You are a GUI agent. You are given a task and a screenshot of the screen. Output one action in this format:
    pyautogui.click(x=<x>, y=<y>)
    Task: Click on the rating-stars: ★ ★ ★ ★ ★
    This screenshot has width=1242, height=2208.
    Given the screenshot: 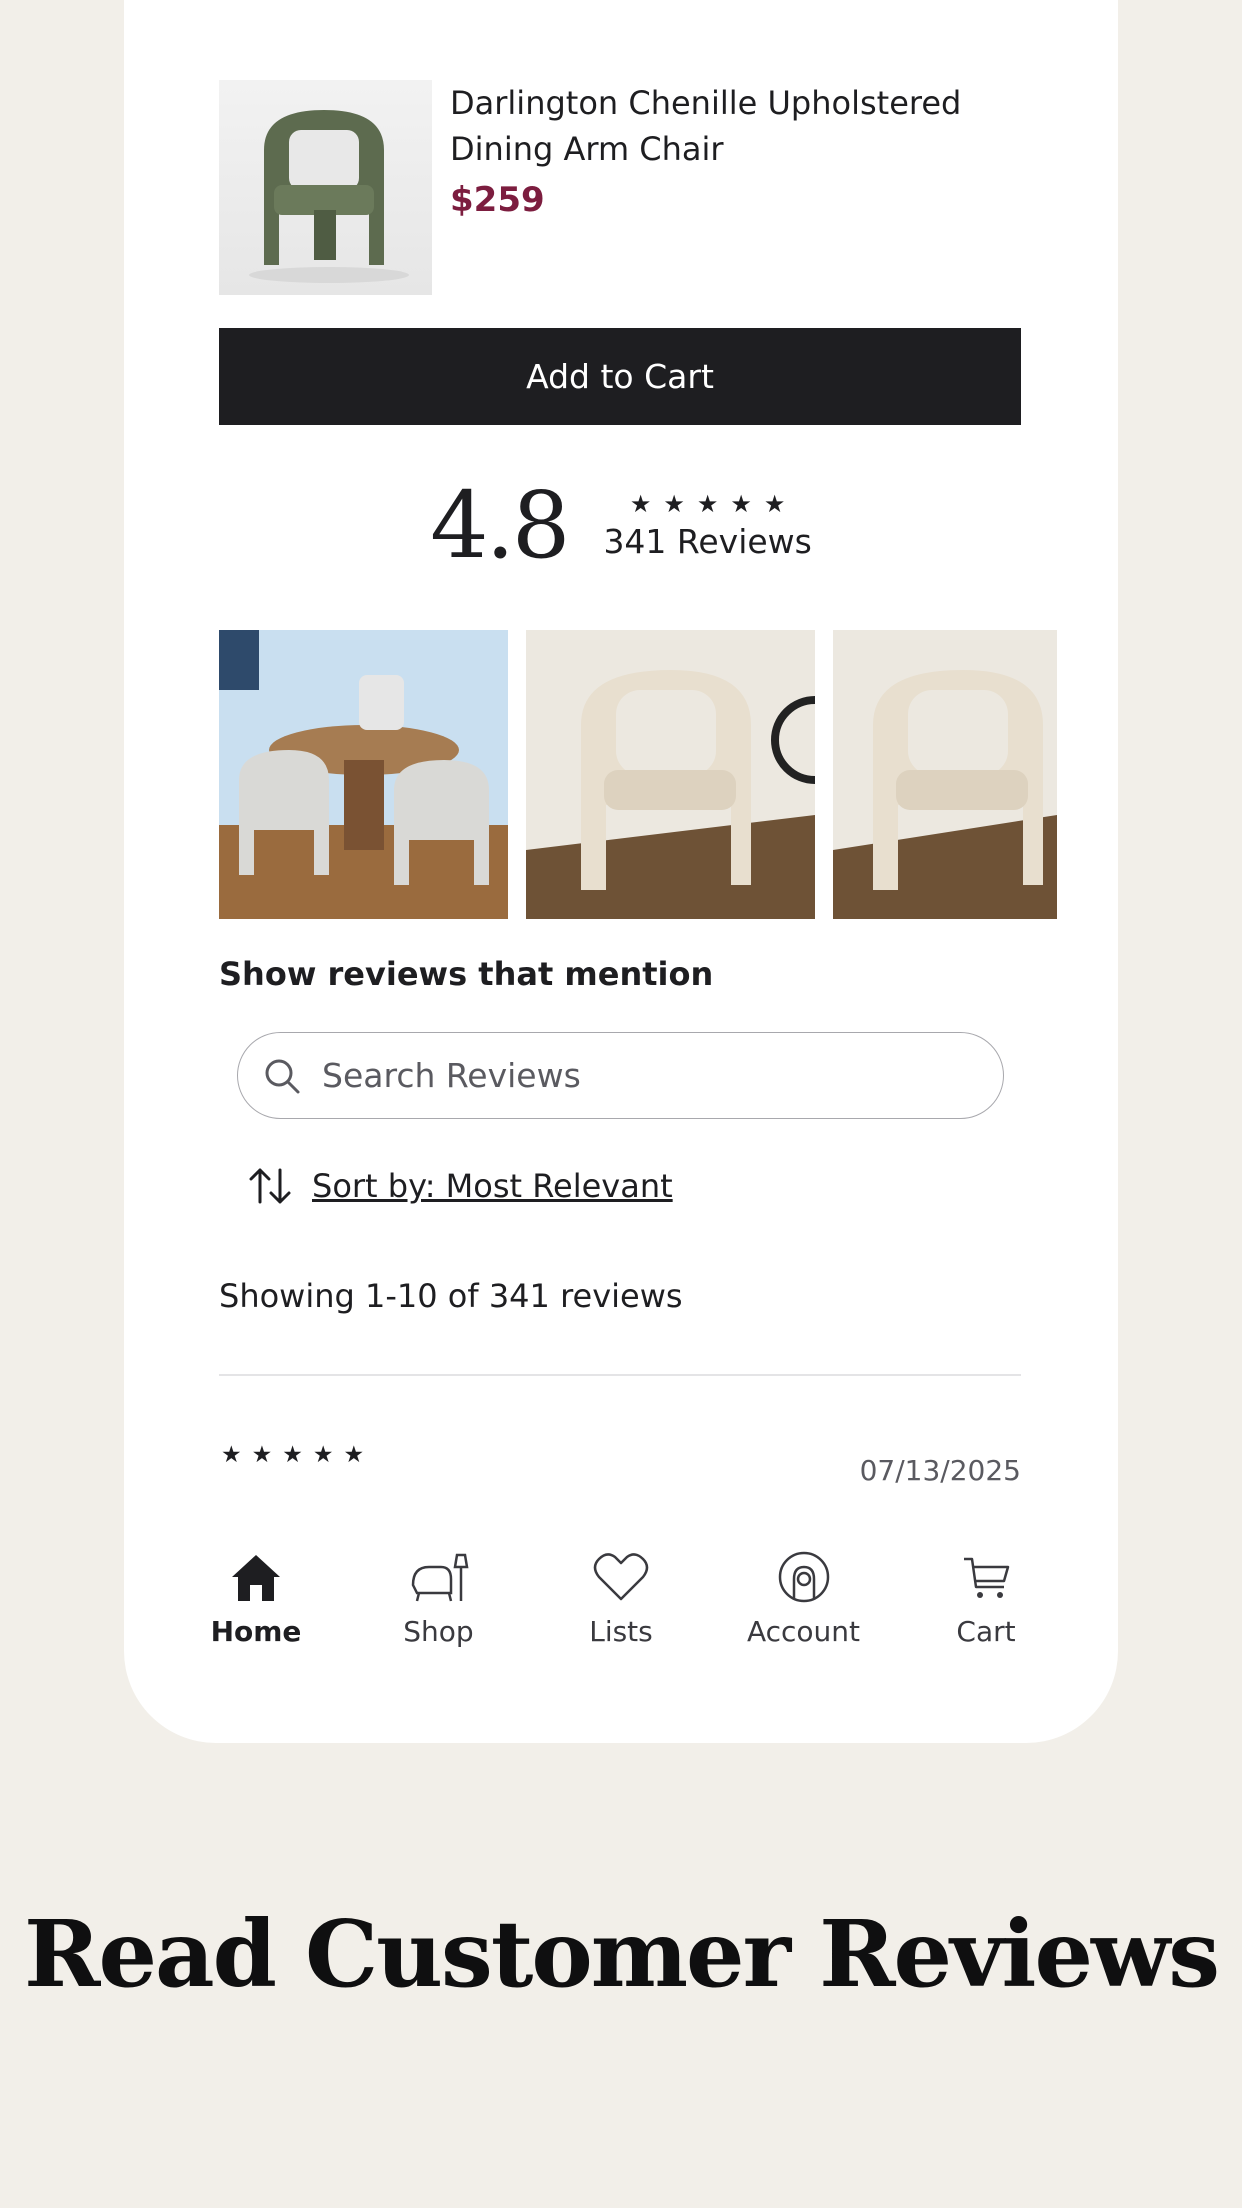 What is the action you would take?
    pyautogui.click(x=707, y=504)
    